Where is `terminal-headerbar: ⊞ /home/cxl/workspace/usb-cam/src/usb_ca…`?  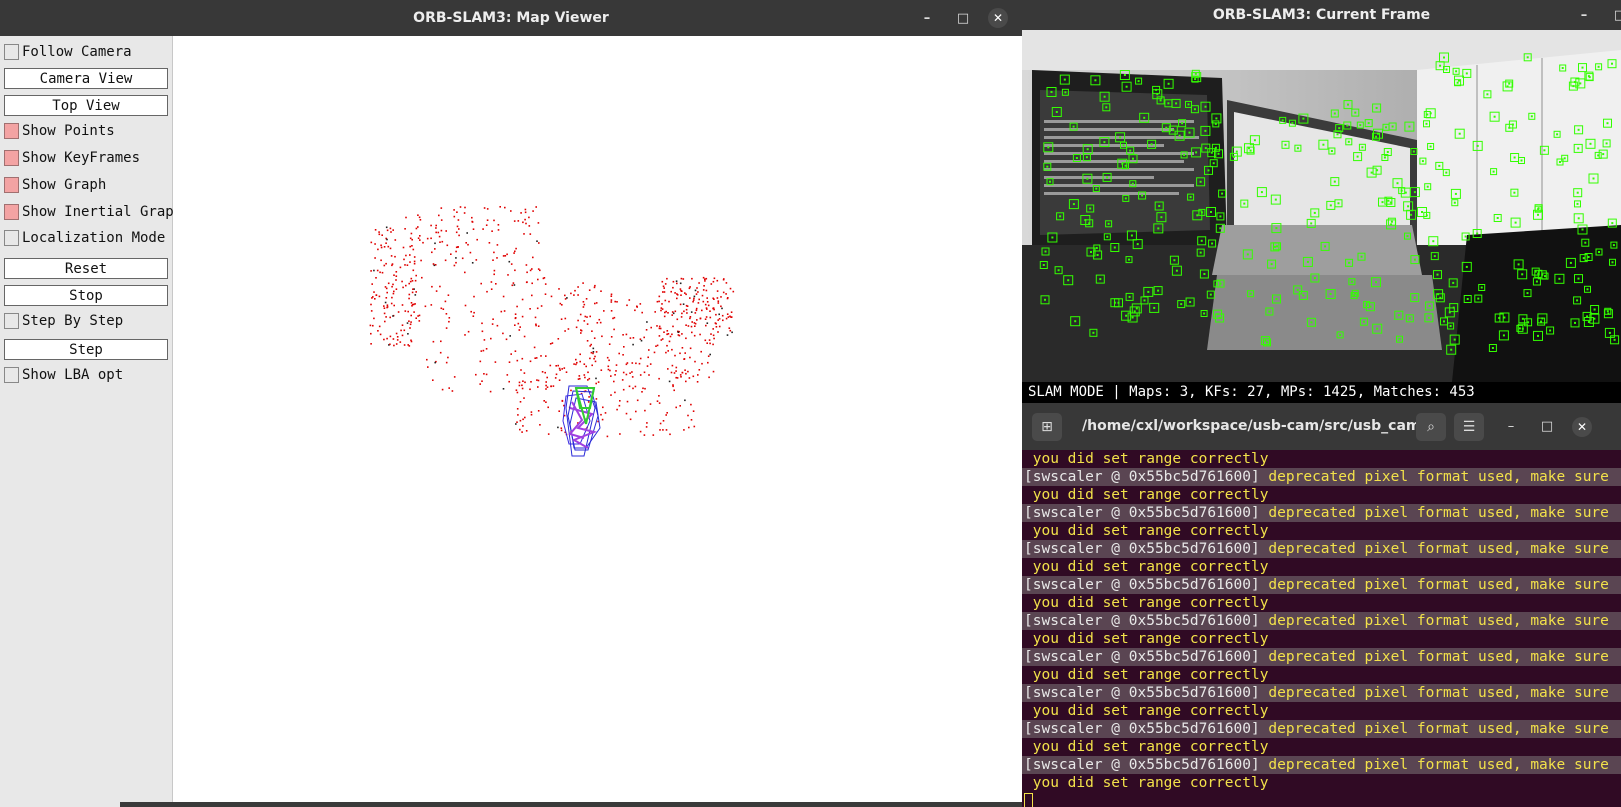
terminal-headerbar: ⊞ /home/cxl/workspace/usb-cam/src/usb_ca… is located at coordinates (1321, 426).